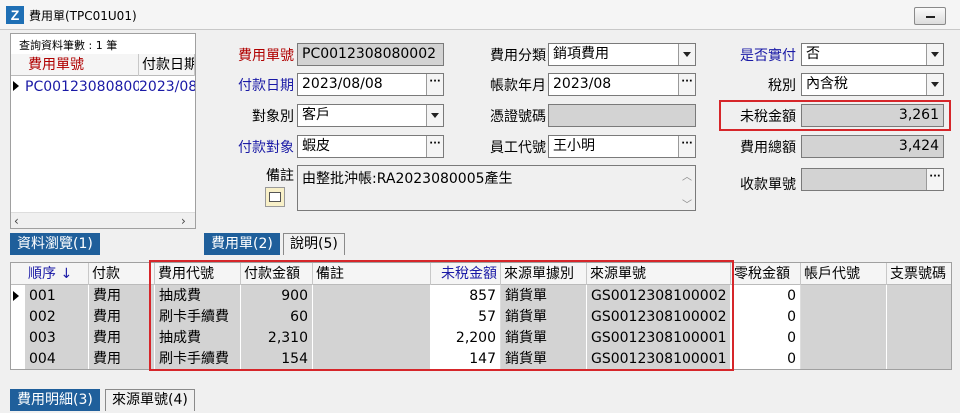 This screenshot has height=413, width=960. What do you see at coordinates (872, 54) in the screenshot?
I see `actual-pay-select: 否` at bounding box center [872, 54].